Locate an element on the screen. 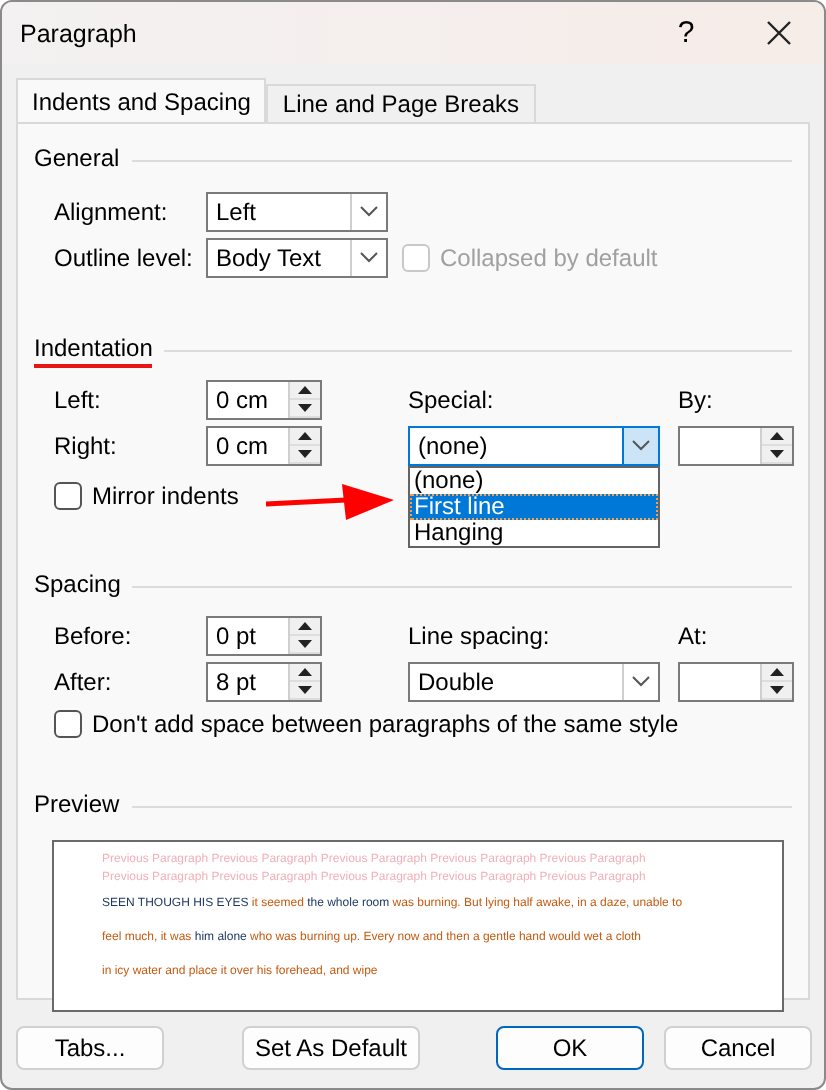  dropdown: Double is located at coordinates (534, 681).